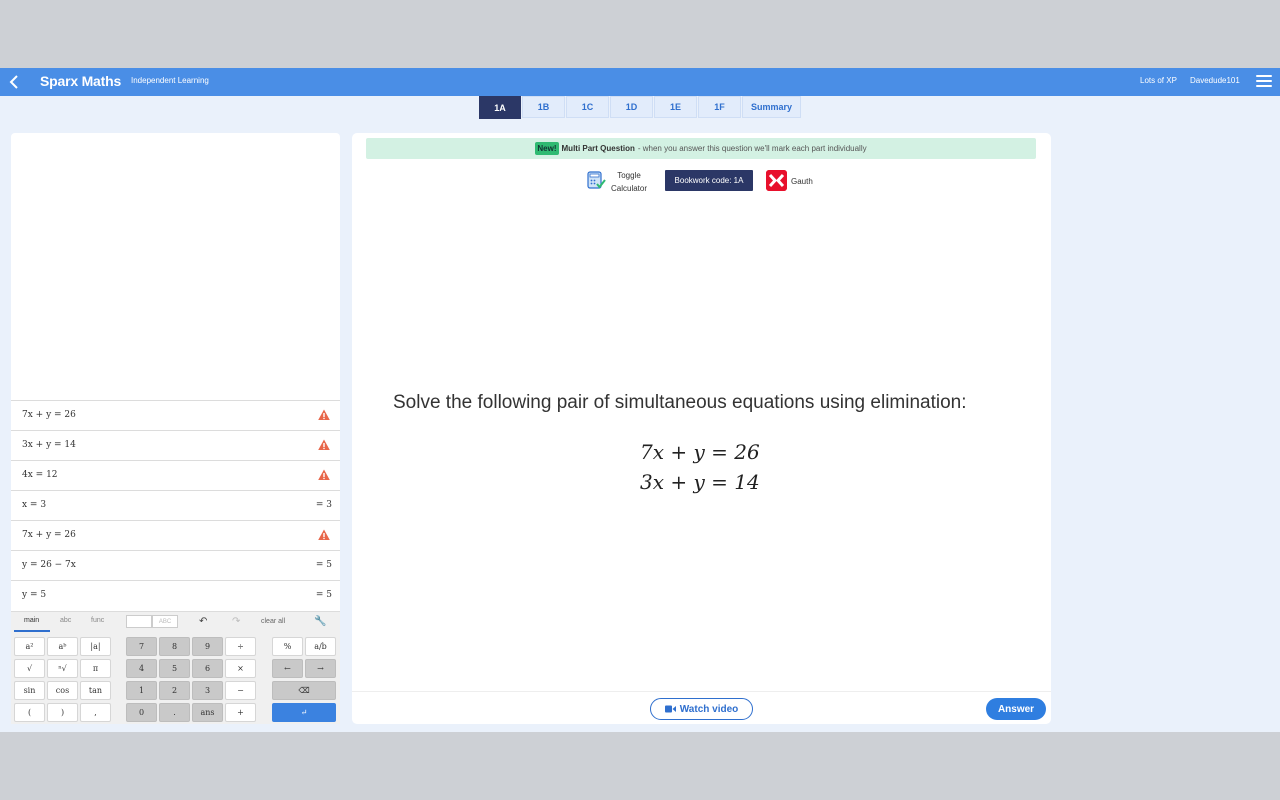 The height and width of the screenshot is (800, 1280). What do you see at coordinates (304, 712) in the screenshot?
I see `key-enter: ↵` at bounding box center [304, 712].